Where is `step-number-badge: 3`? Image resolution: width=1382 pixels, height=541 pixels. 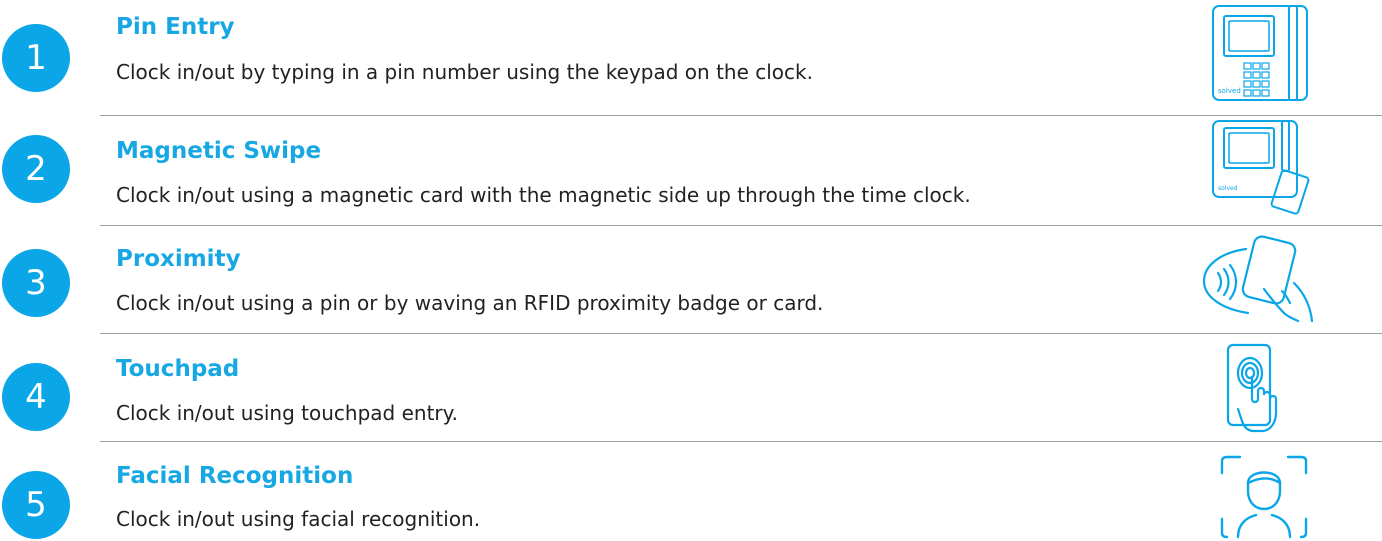 step-number-badge: 3 is located at coordinates (36, 283).